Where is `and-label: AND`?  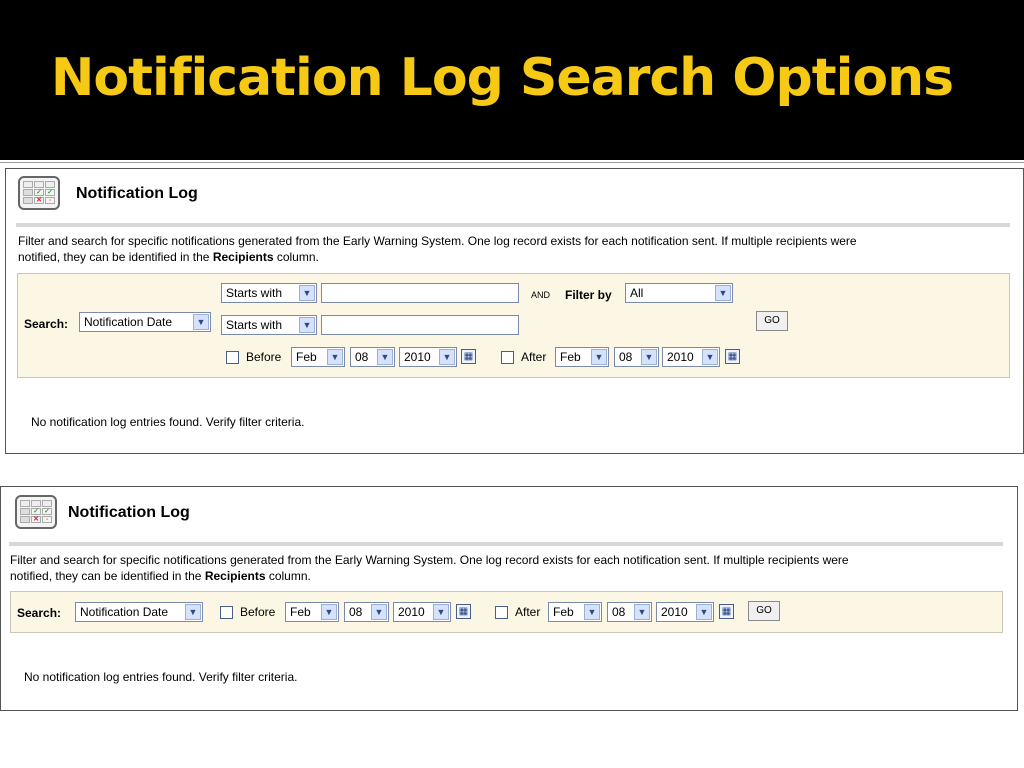
and-label: AND is located at coordinates (541, 295).